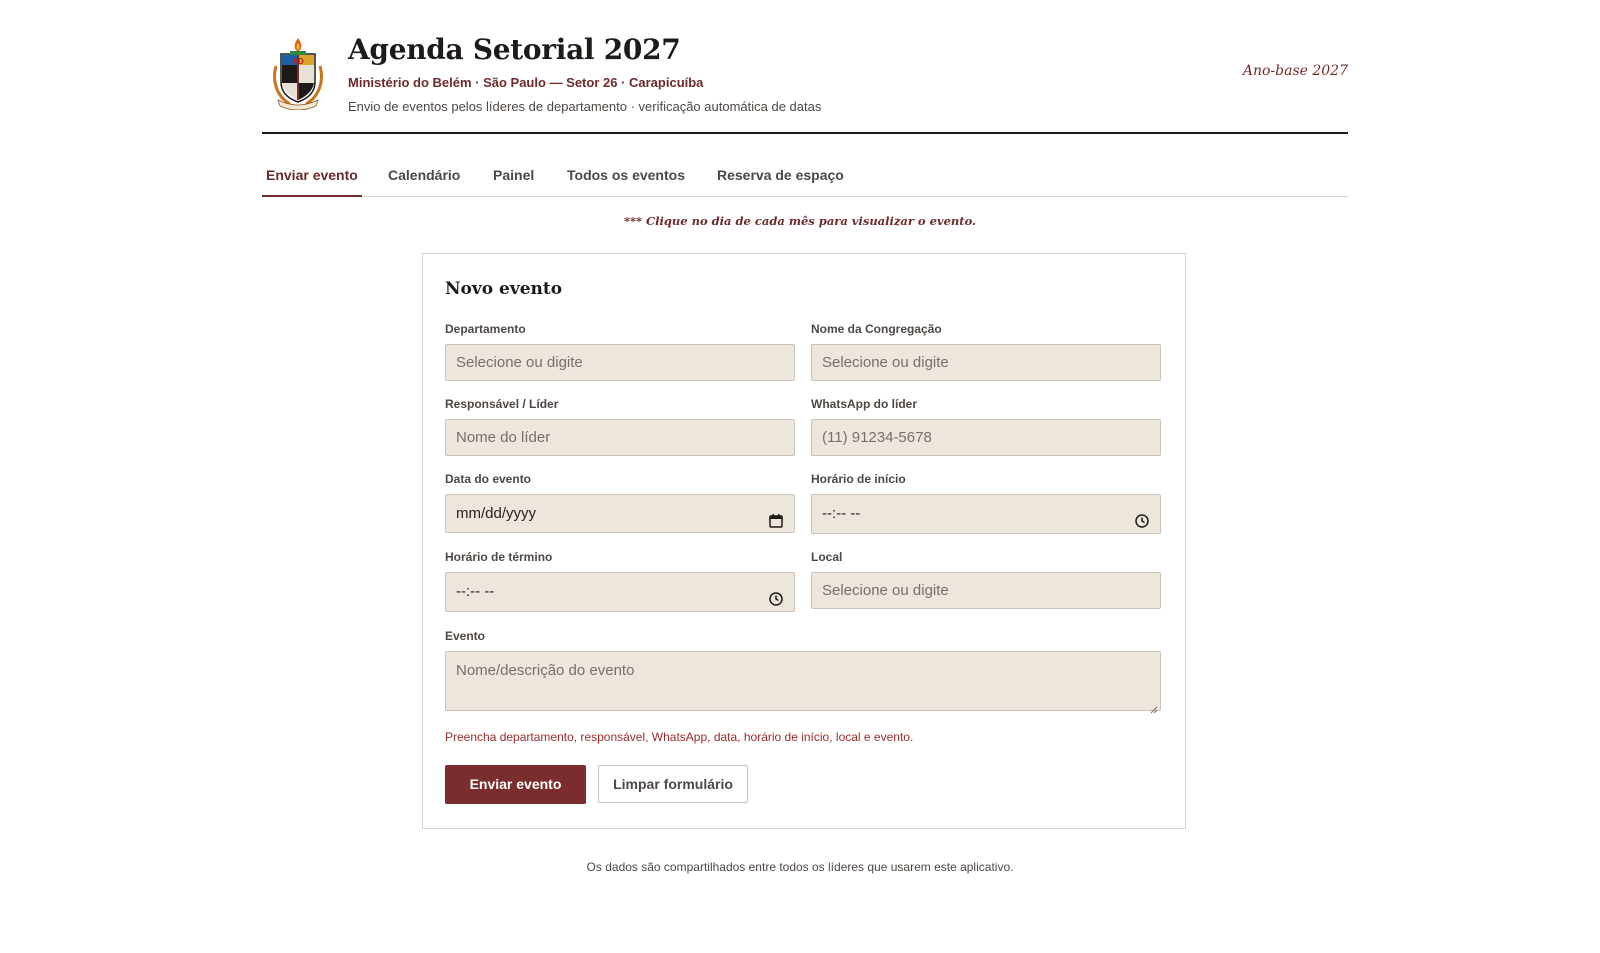 This screenshot has width=1600, height=953. I want to click on resize-handle-icon, so click(1154, 707).